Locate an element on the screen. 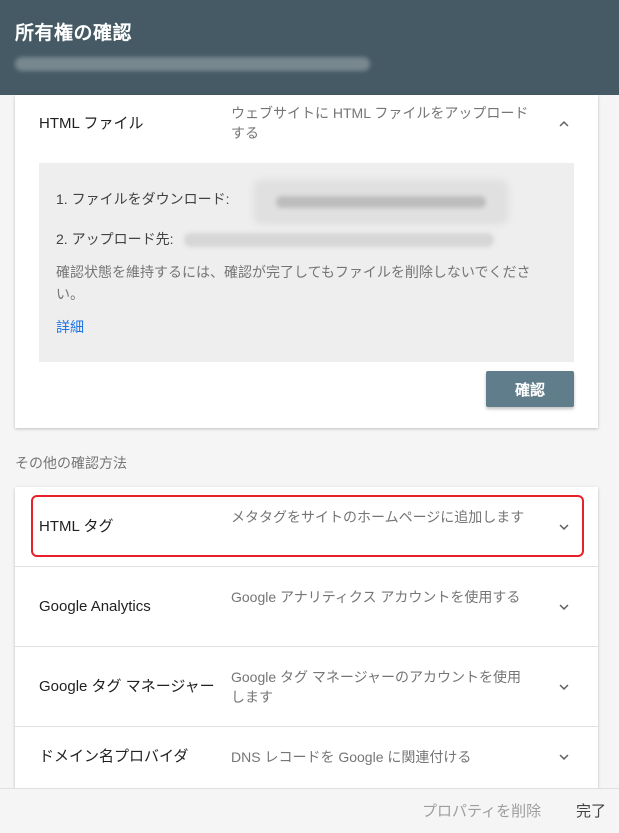 This screenshot has width=619, height=833. chevron-up-icon is located at coordinates (564, 124).